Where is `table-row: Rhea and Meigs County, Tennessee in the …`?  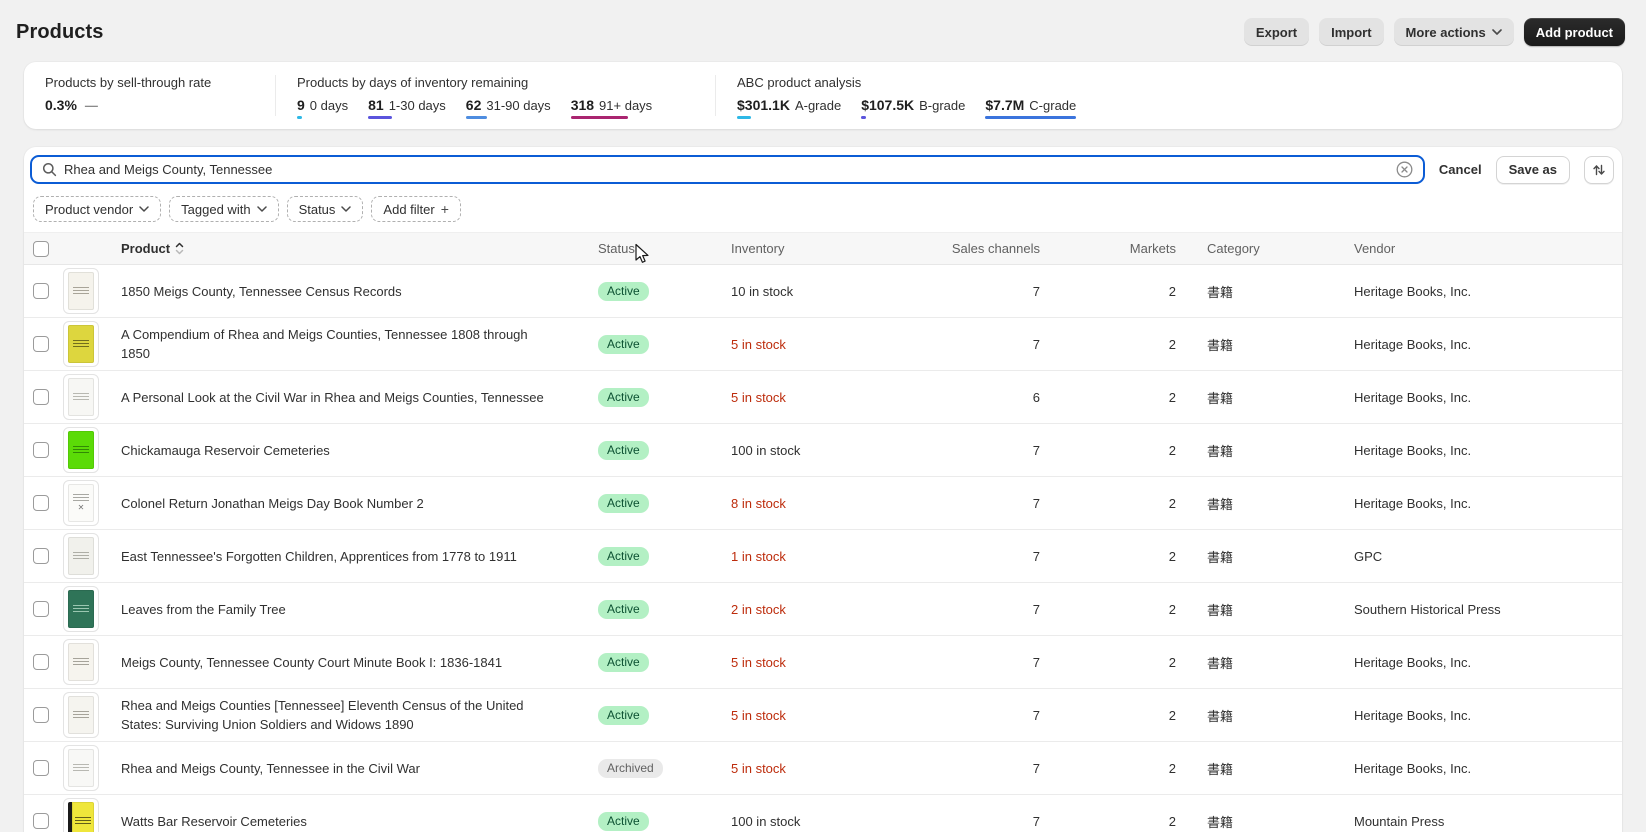 table-row: Rhea and Meigs County, Tennessee in the … is located at coordinates (823, 768).